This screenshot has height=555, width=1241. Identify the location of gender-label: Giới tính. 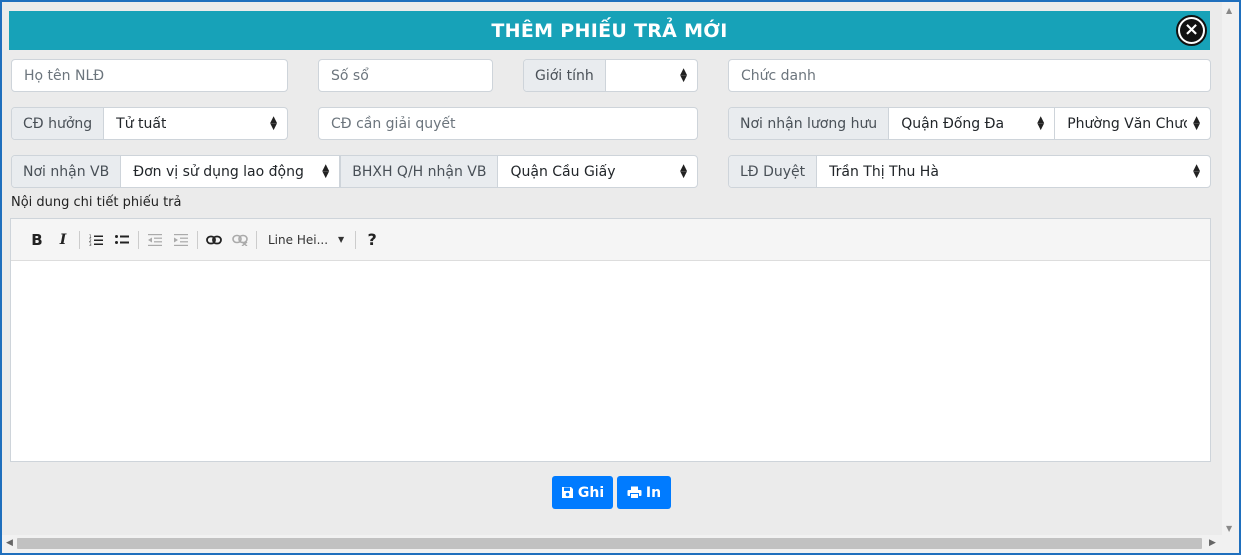
(565, 75).